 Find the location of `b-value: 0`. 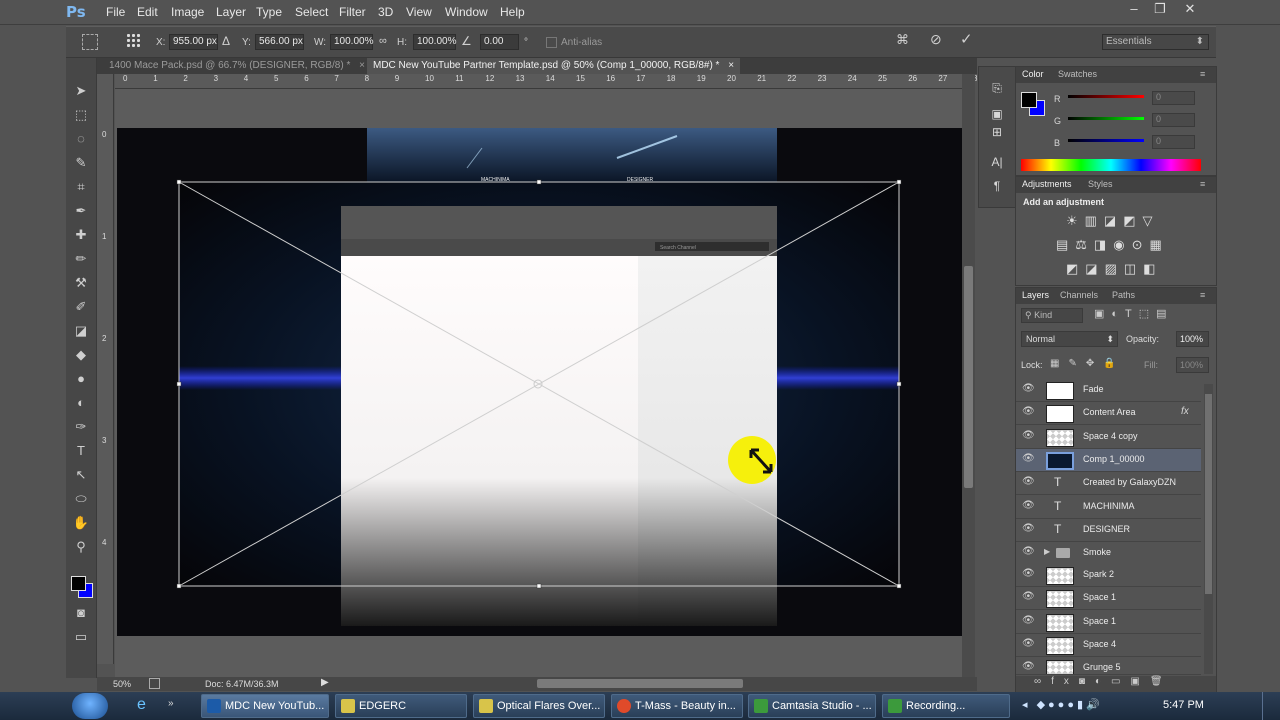

b-value: 0 is located at coordinates (1173, 142).